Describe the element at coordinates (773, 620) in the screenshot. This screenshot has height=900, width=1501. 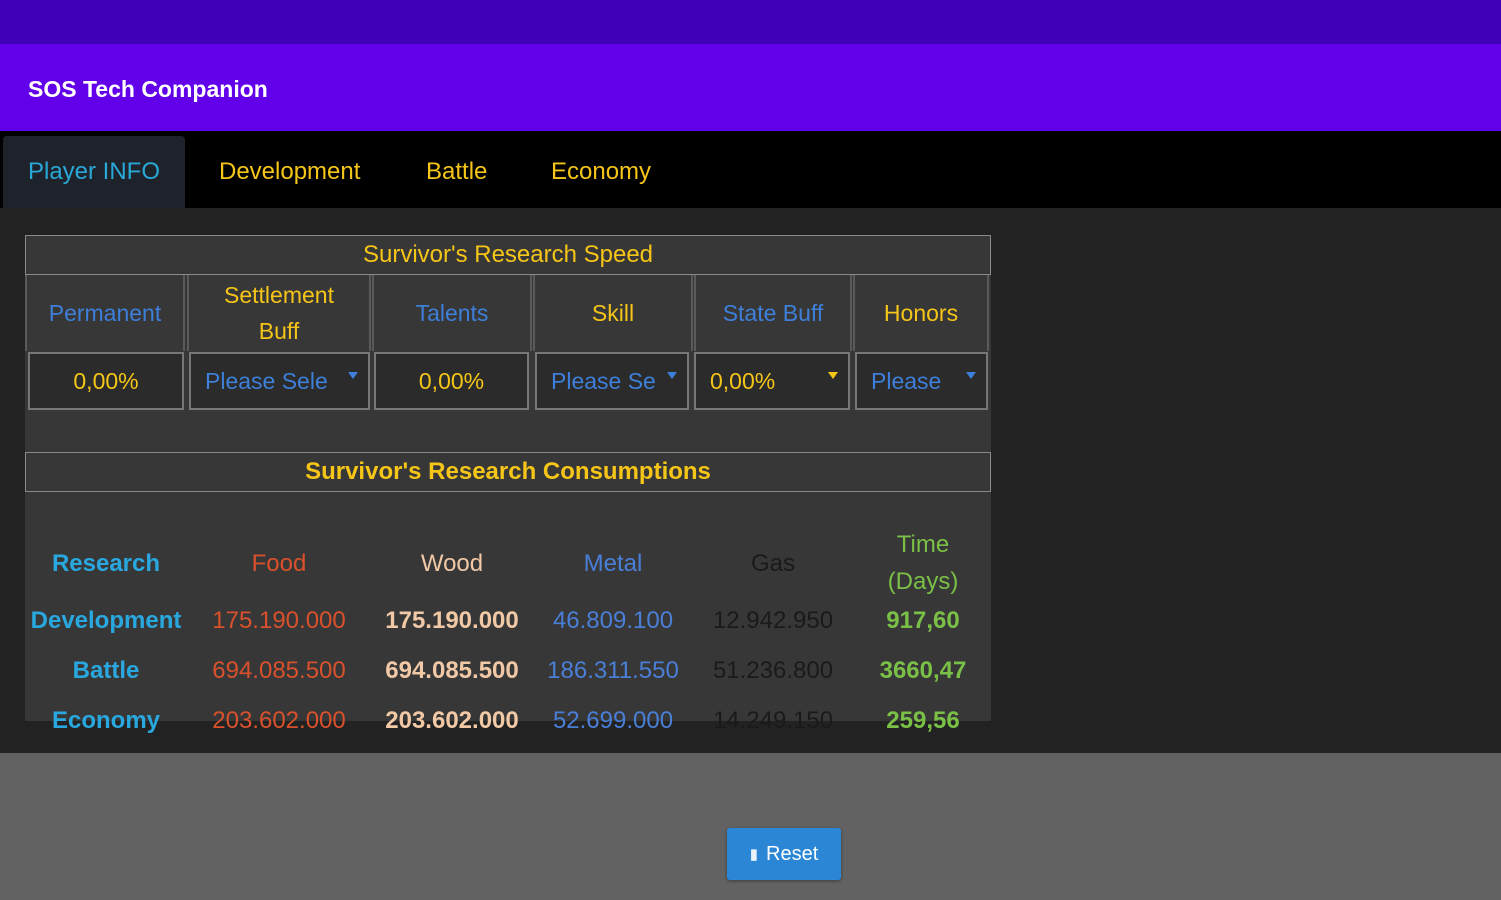
I see `cell-gas: 12.942.950` at that location.